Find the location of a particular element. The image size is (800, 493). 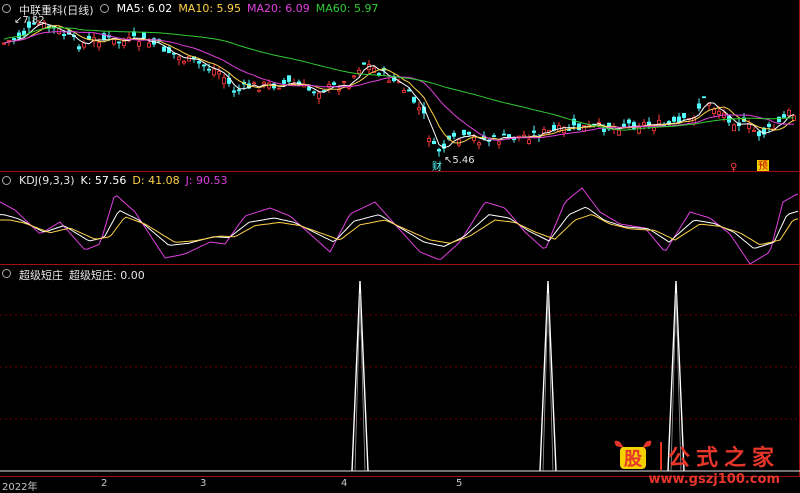

kdj-title: KDJ(9,3,3) is located at coordinates (47, 180).